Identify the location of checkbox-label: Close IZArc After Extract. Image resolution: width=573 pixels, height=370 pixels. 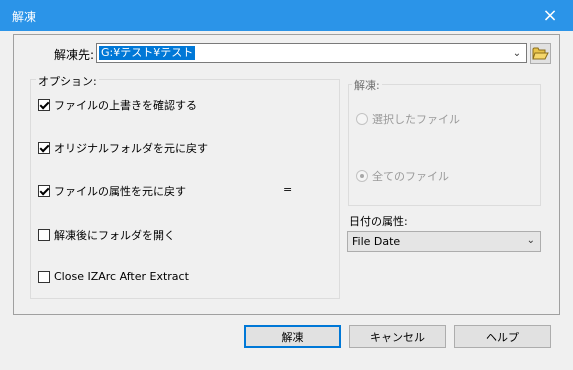
(121, 276).